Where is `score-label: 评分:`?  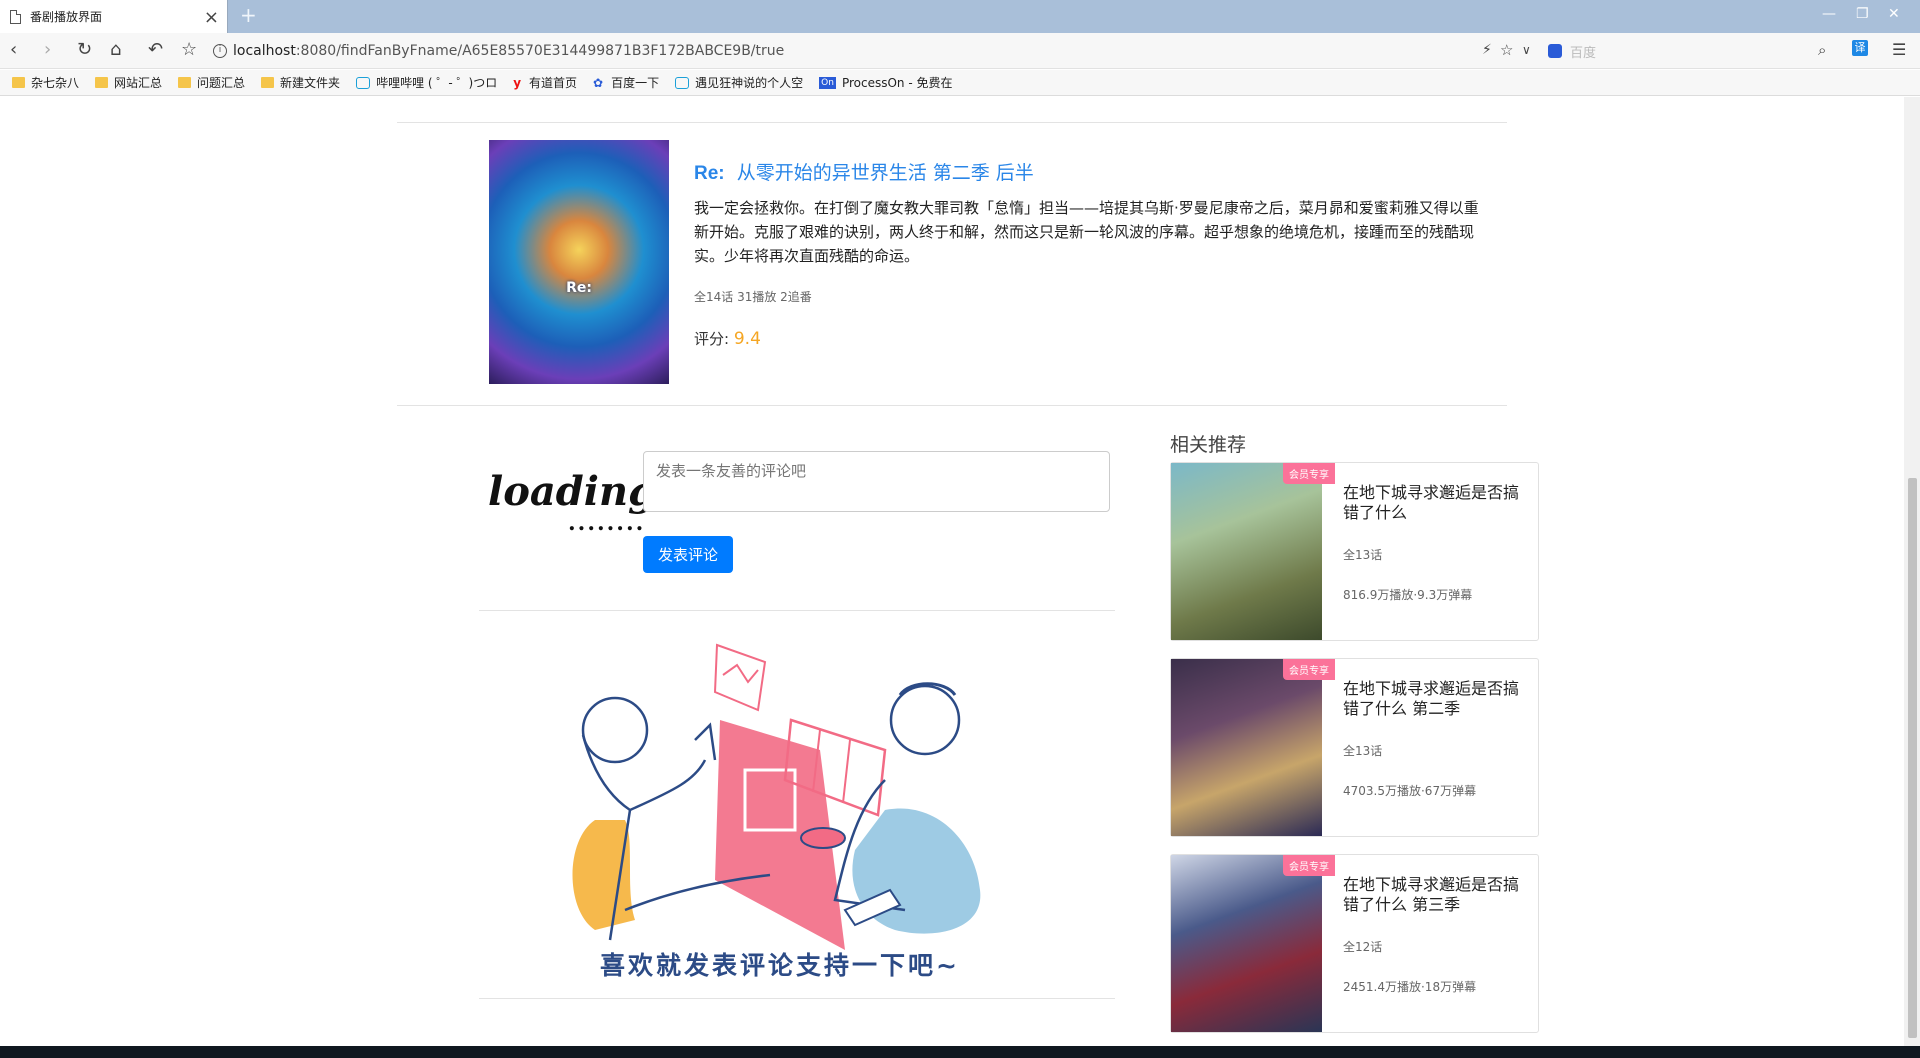
score-label: 评分: is located at coordinates (712, 339).